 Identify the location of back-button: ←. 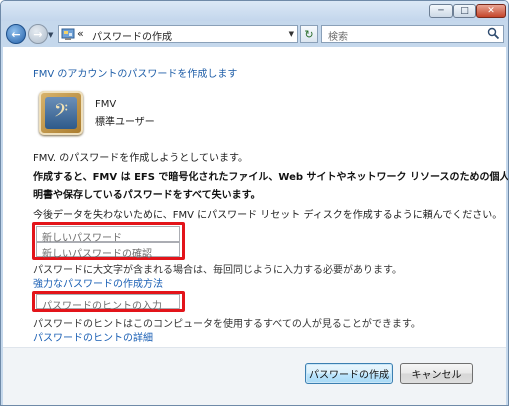
(16, 34).